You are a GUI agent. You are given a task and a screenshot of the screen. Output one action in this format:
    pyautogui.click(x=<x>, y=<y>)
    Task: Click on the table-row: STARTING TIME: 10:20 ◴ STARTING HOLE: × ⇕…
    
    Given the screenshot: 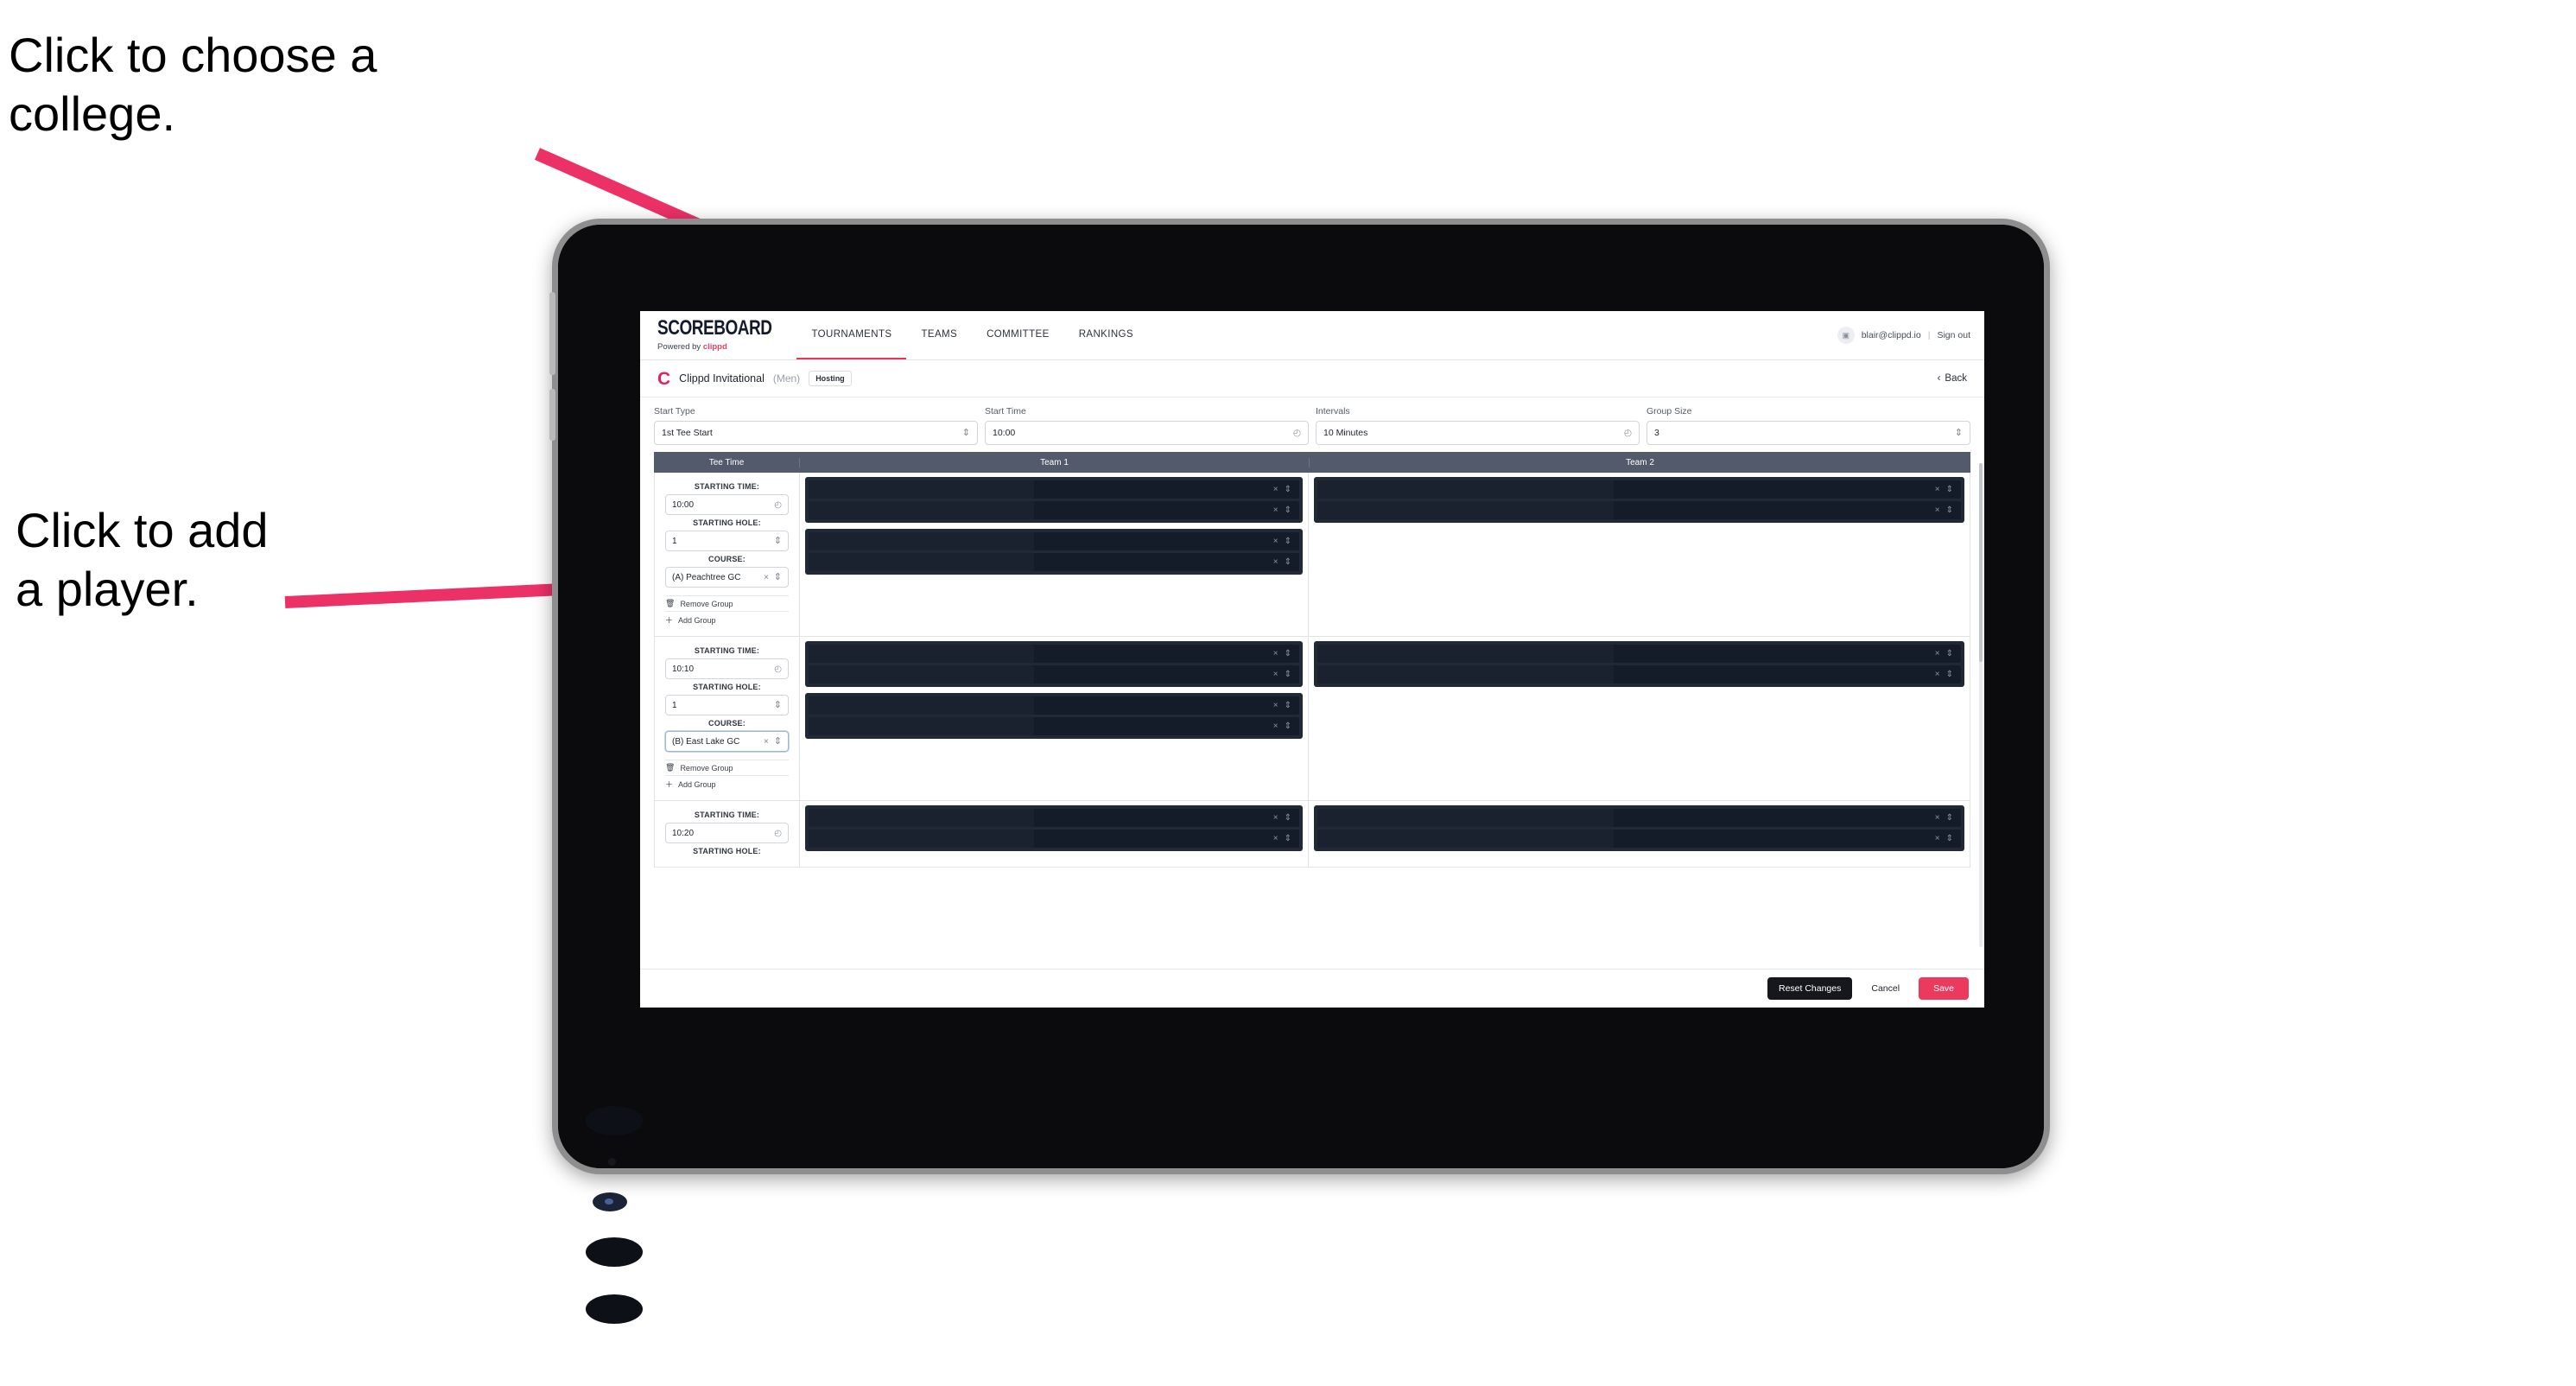 What is the action you would take?
    pyautogui.click(x=1312, y=834)
    